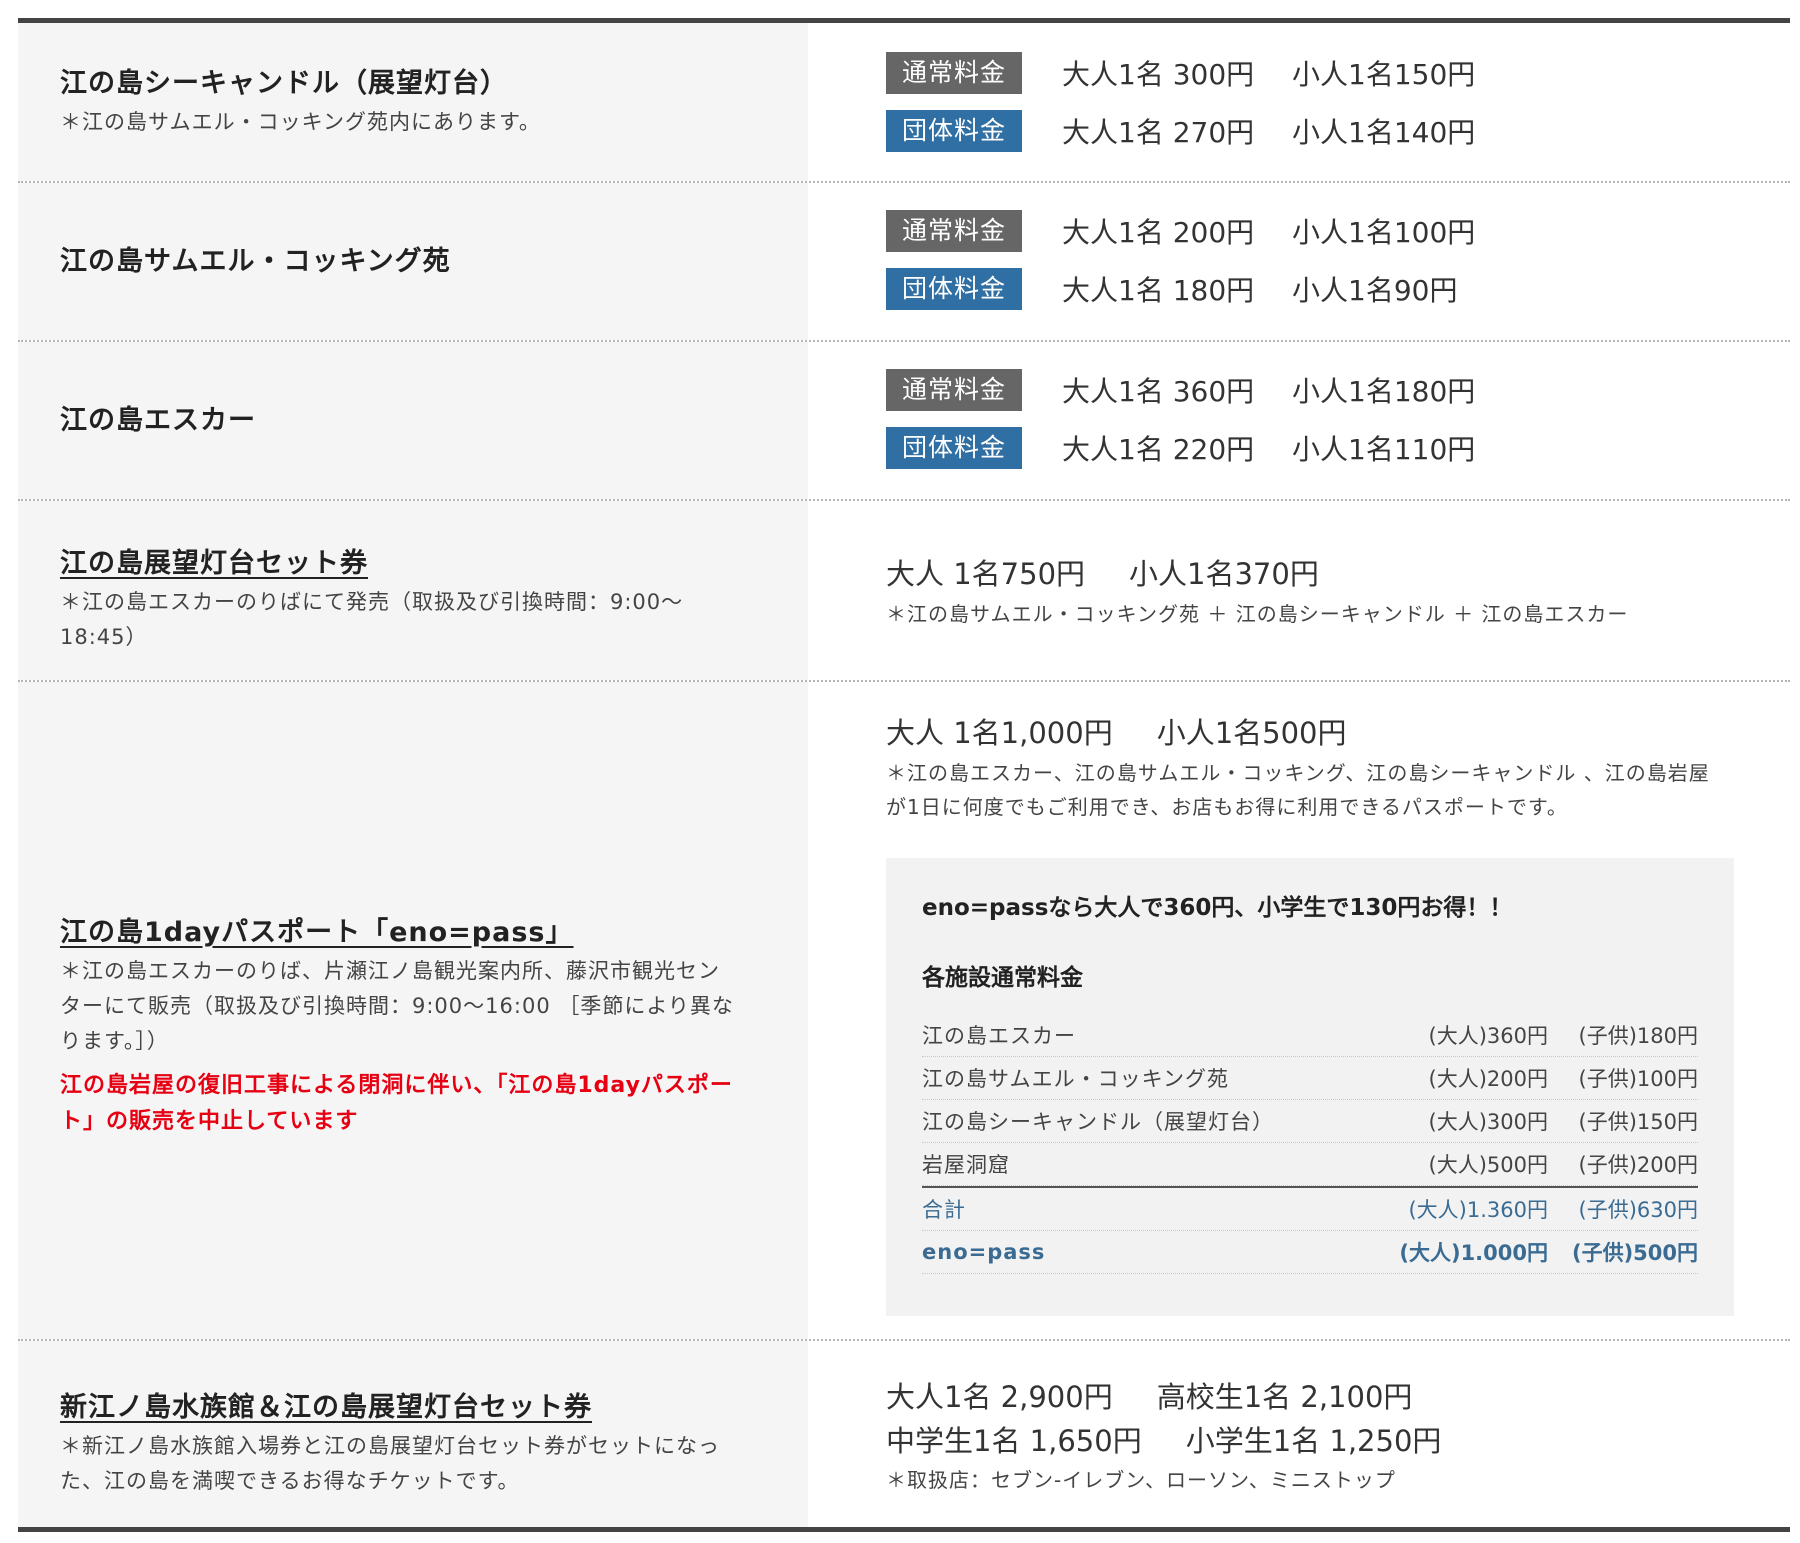 The width and height of the screenshot is (1800, 1543). I want to click on normal-price-line: 通常料金 大人1名 300円 小人1名150円, so click(1180, 73).